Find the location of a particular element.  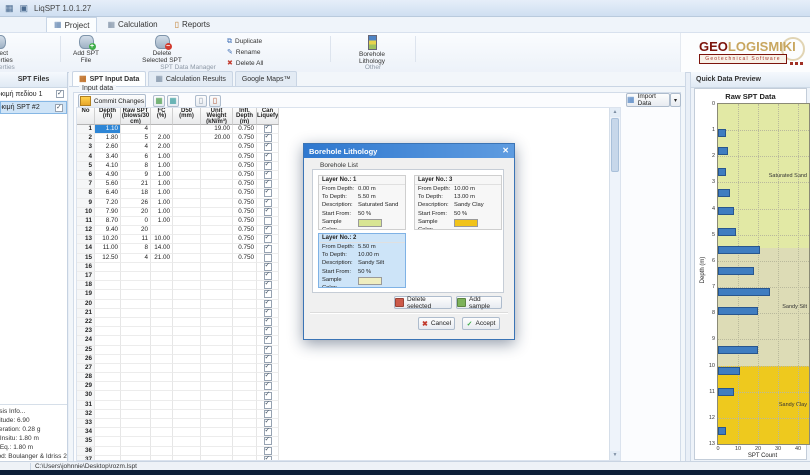

ribbon-tab-reports: ▯ Reports is located at coordinates (192, 24).